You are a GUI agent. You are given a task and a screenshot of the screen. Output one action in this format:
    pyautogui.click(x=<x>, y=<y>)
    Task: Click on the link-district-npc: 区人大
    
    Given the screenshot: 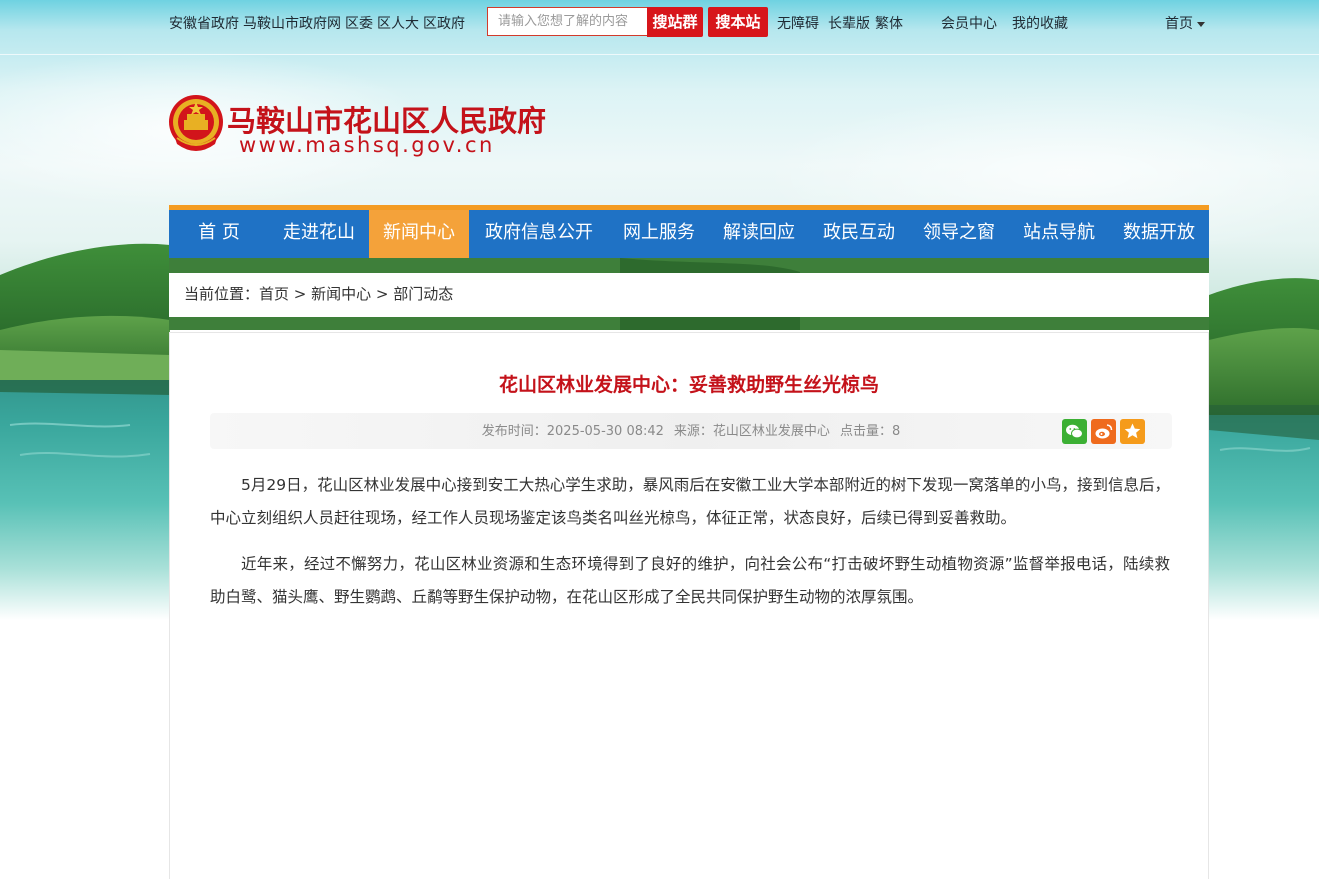 What is the action you would take?
    pyautogui.click(x=398, y=24)
    